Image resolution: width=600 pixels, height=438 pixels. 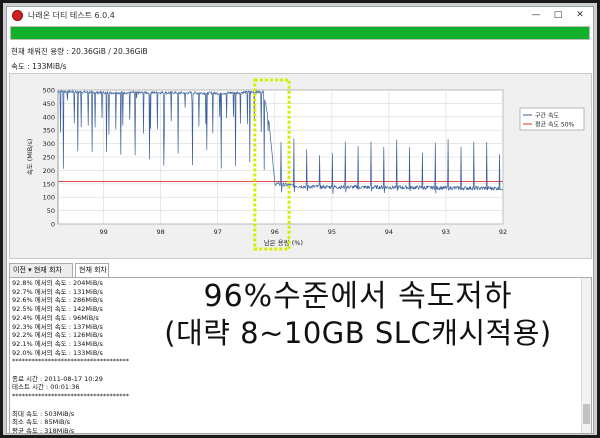 I want to click on y-tick-label: 50, so click(x=51, y=211).